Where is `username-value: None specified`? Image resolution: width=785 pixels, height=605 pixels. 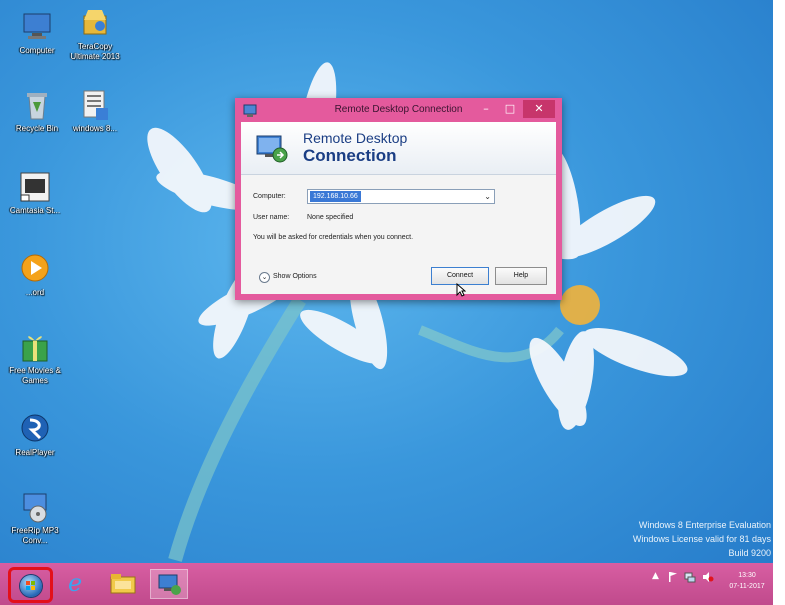 username-value: None specified is located at coordinates (330, 217).